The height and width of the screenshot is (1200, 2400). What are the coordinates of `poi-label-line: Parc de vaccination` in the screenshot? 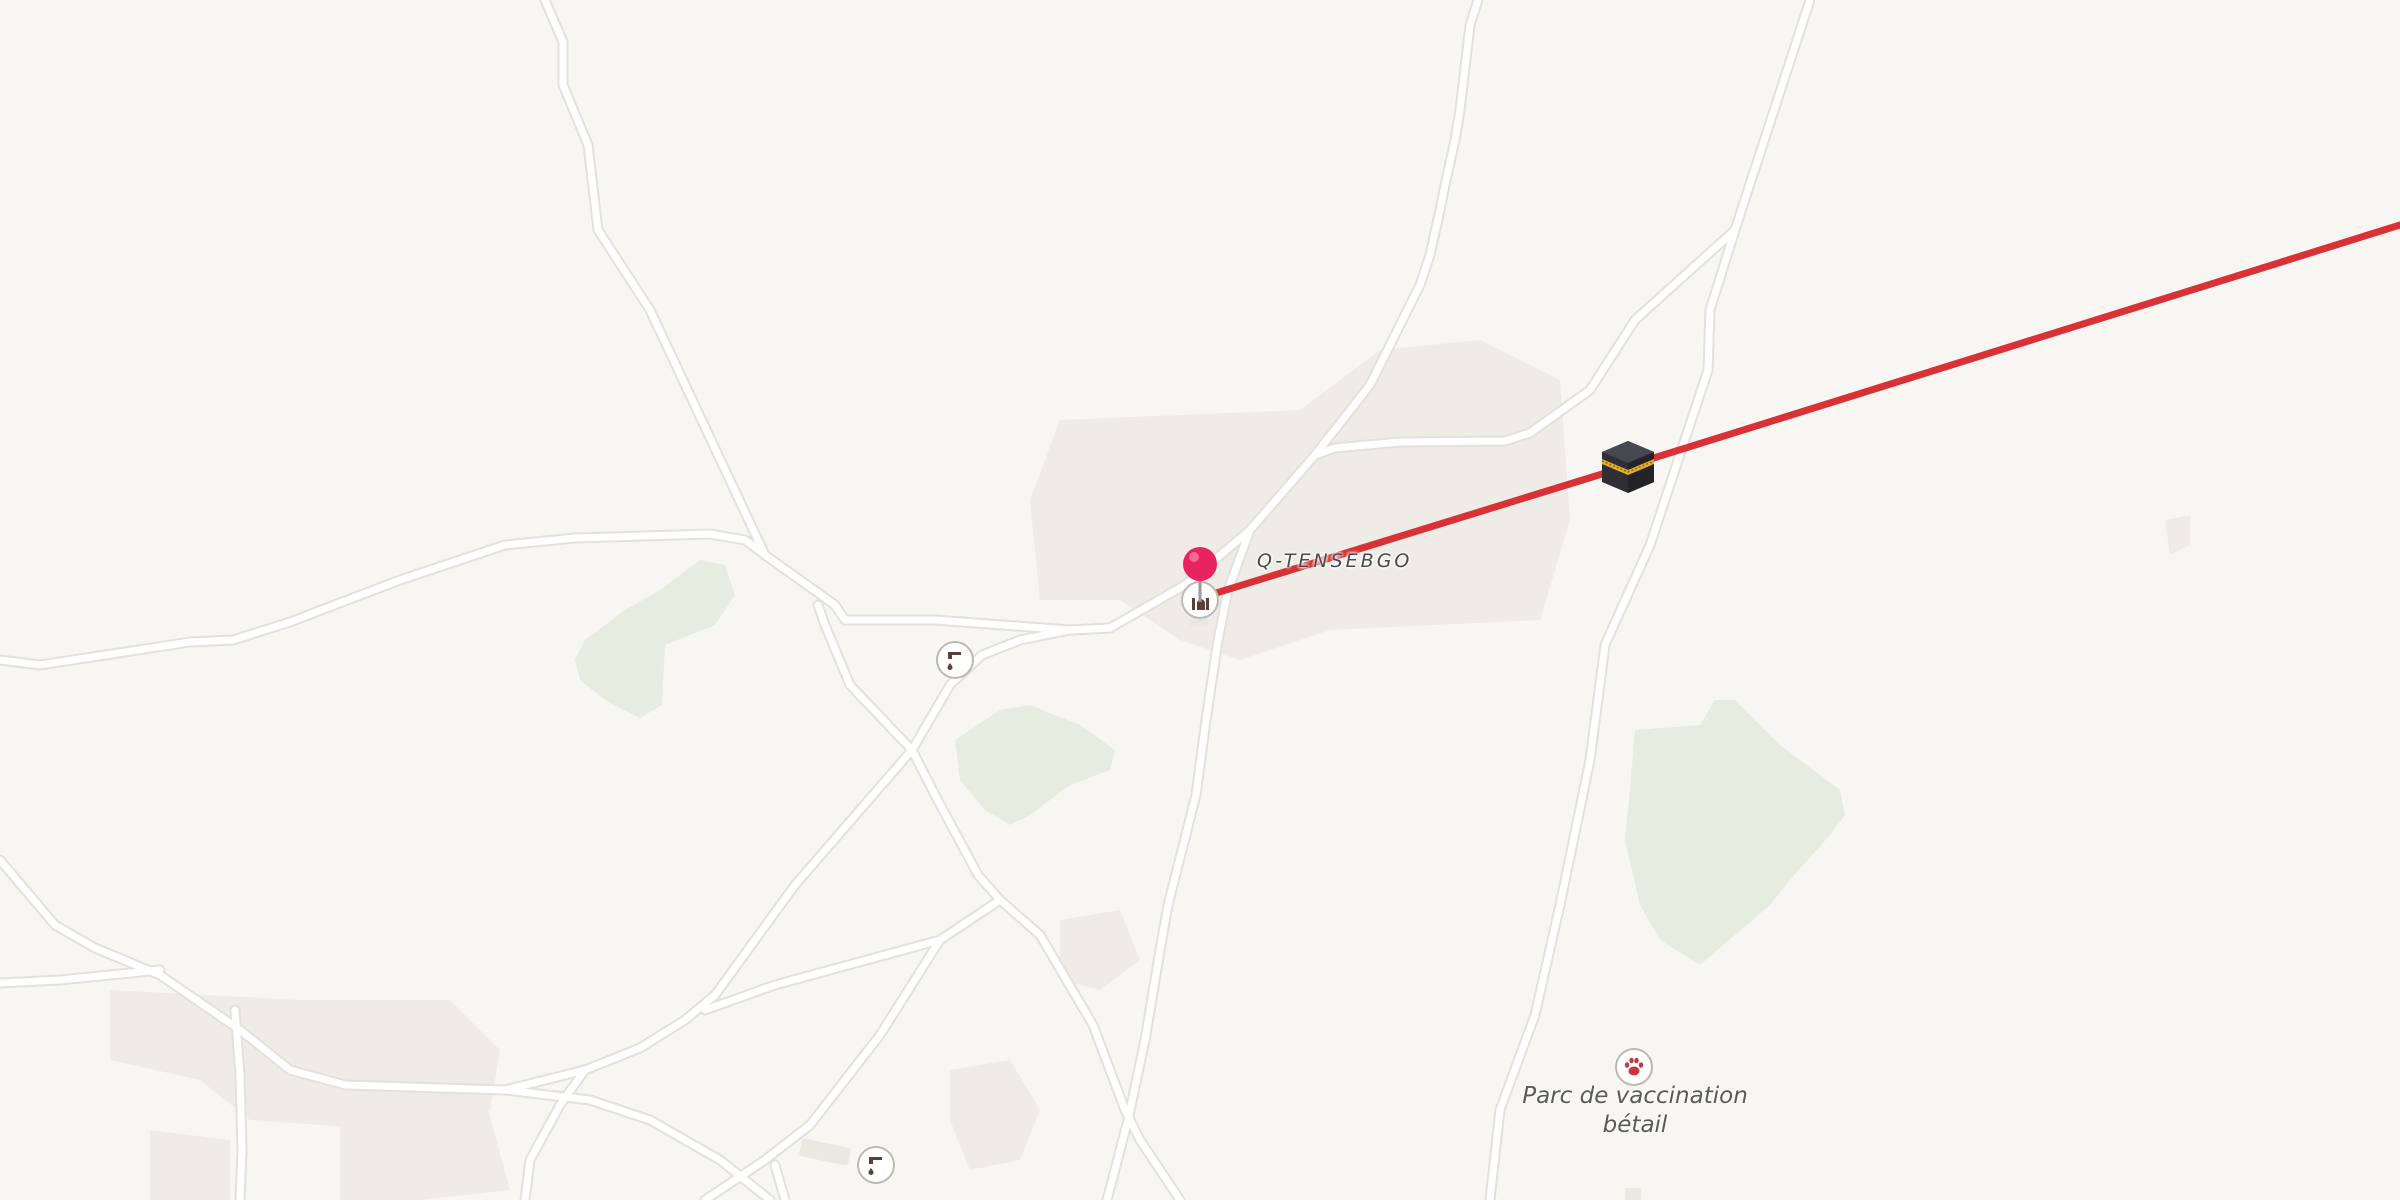 It's located at (1635, 1096).